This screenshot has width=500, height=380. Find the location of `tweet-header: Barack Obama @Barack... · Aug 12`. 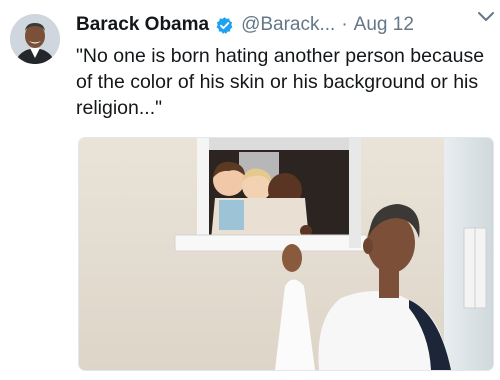

tweet-header: Barack Obama @Barack... · Aug 12 is located at coordinates (283, 25).